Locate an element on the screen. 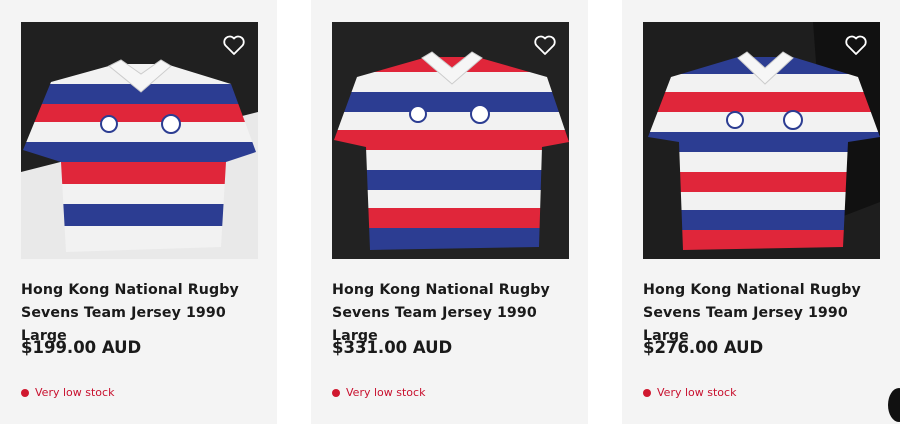 Image resolution: width=900 pixels, height=424 pixels. product-price: $331.00 AUD is located at coordinates (392, 347).